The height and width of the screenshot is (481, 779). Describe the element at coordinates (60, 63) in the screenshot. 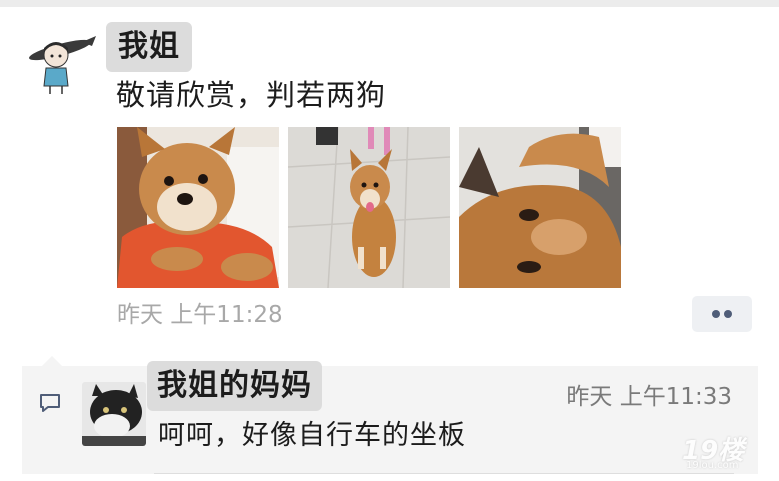

I see `post-author-avatar` at that location.